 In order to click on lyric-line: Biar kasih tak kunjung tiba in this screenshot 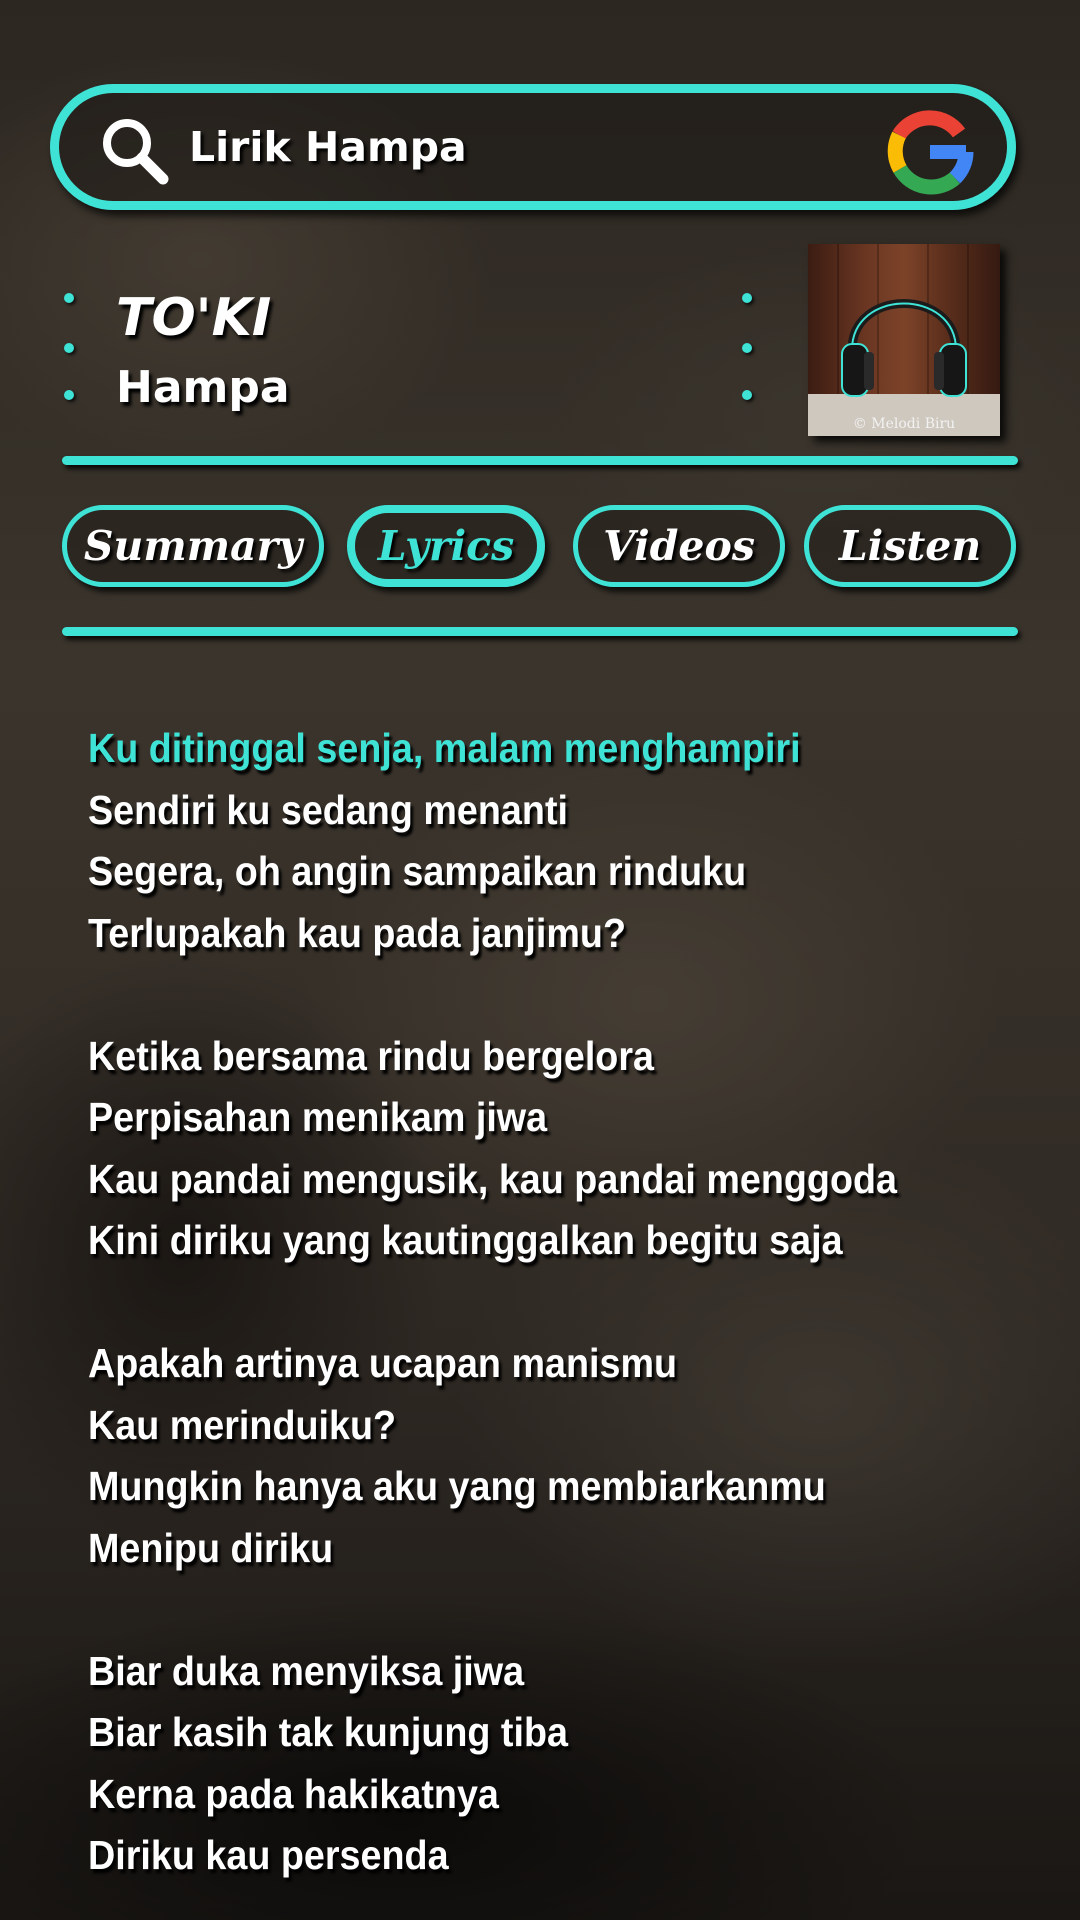, I will do `click(328, 1732)`.